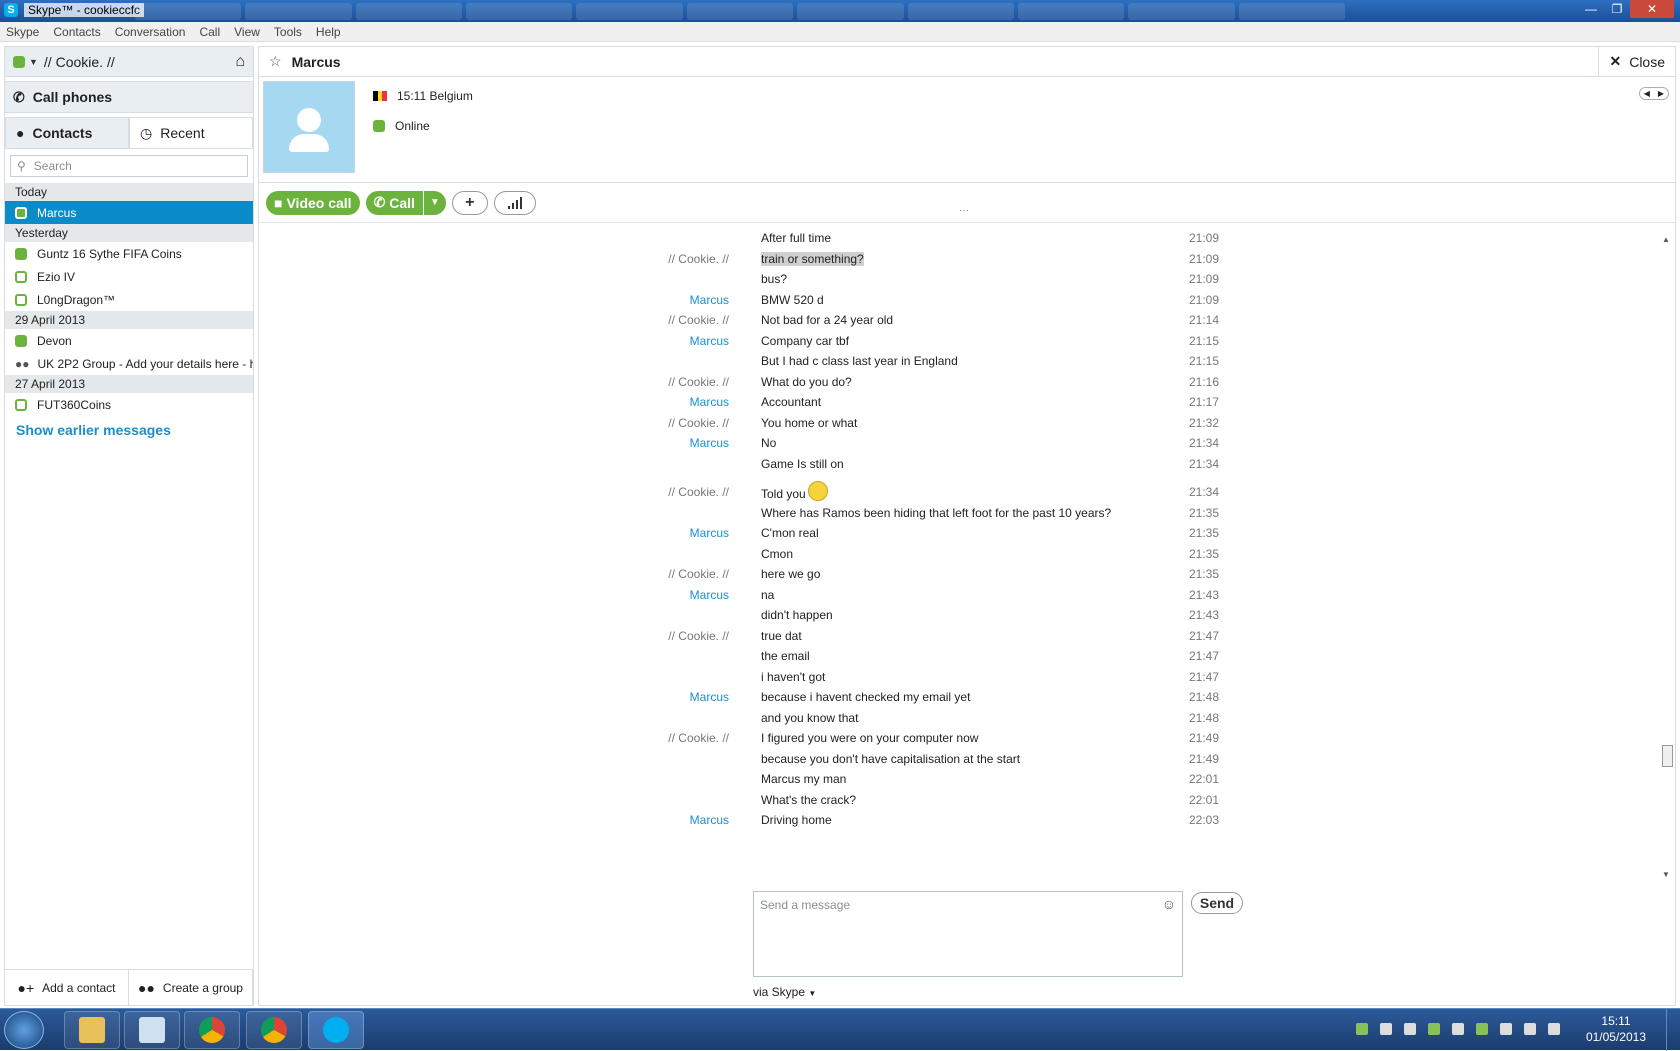 The height and width of the screenshot is (1051, 1680). I want to click on nvidia-icon, so click(1482, 1029).